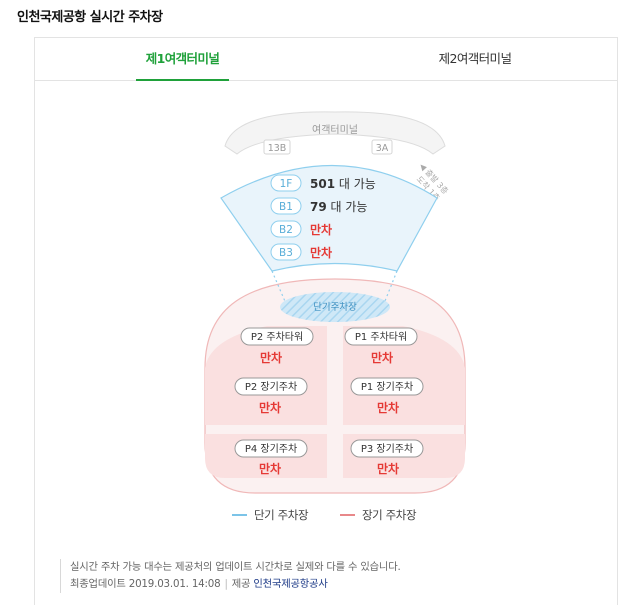 This screenshot has height=606, width=625. Describe the element at coordinates (381, 336) in the screenshot. I see `lot-p1-tower-name: P1 주차타워` at that location.